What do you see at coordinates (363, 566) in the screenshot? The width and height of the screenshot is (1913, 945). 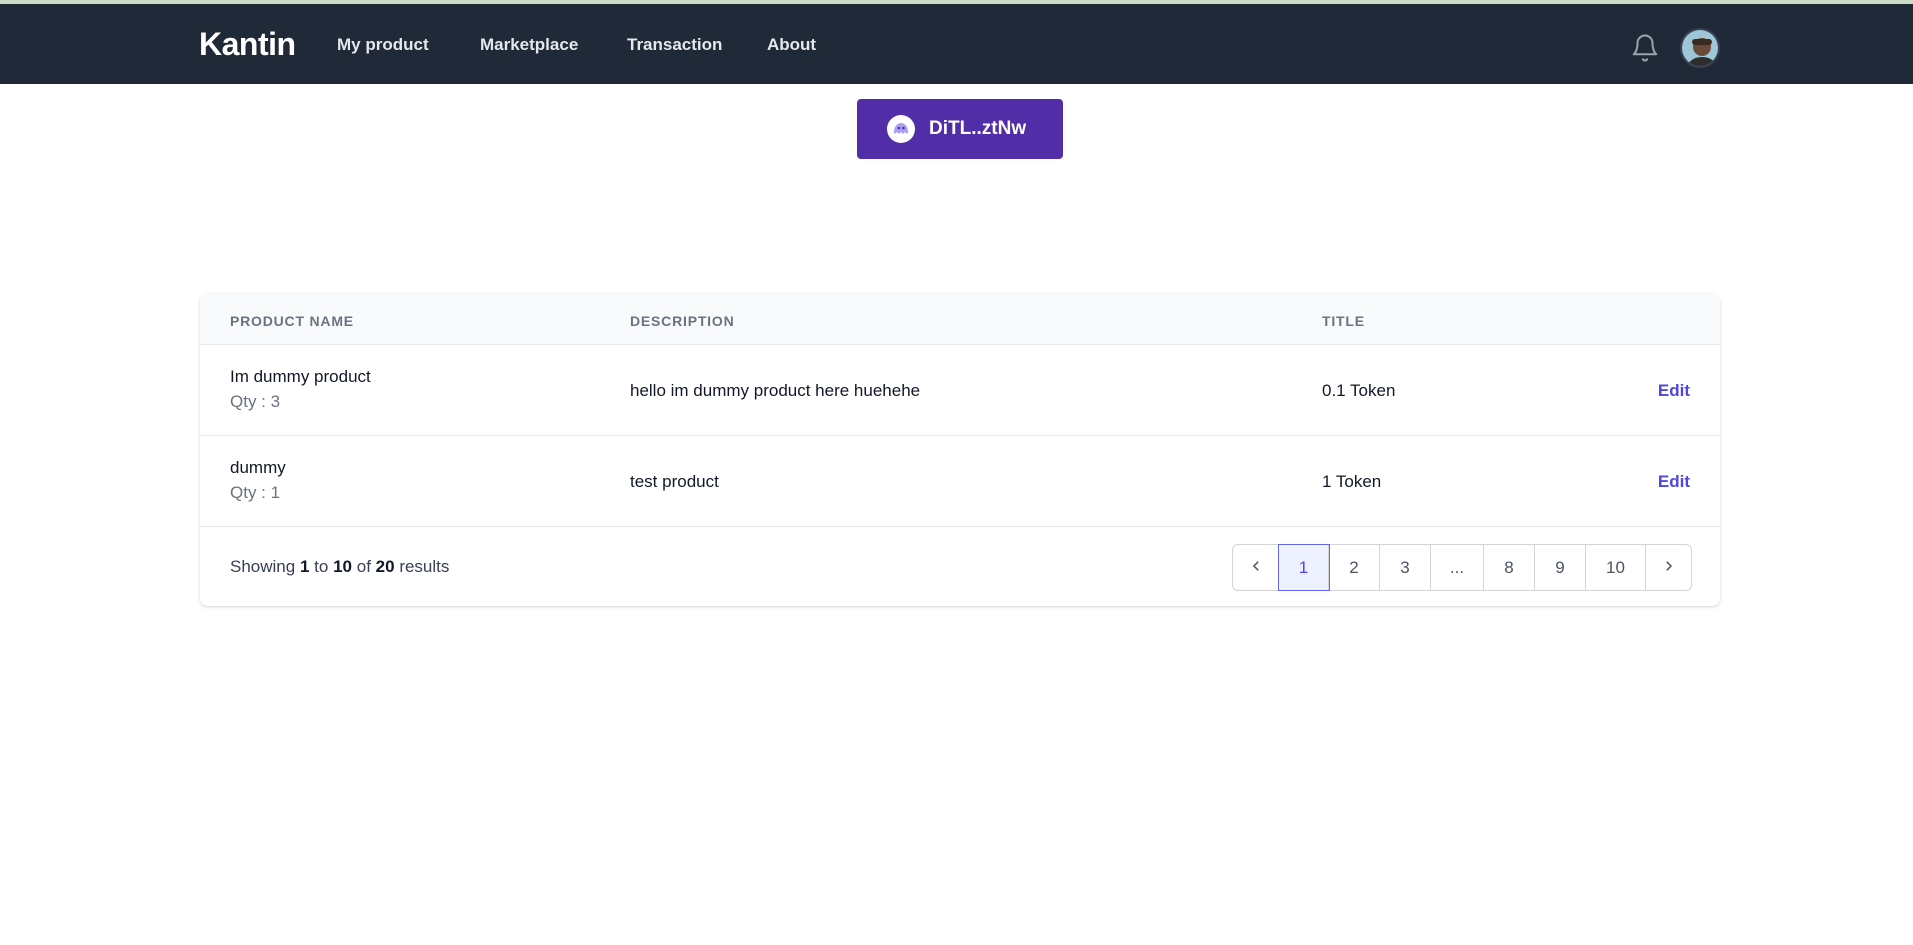 I see `of-label: of` at bounding box center [363, 566].